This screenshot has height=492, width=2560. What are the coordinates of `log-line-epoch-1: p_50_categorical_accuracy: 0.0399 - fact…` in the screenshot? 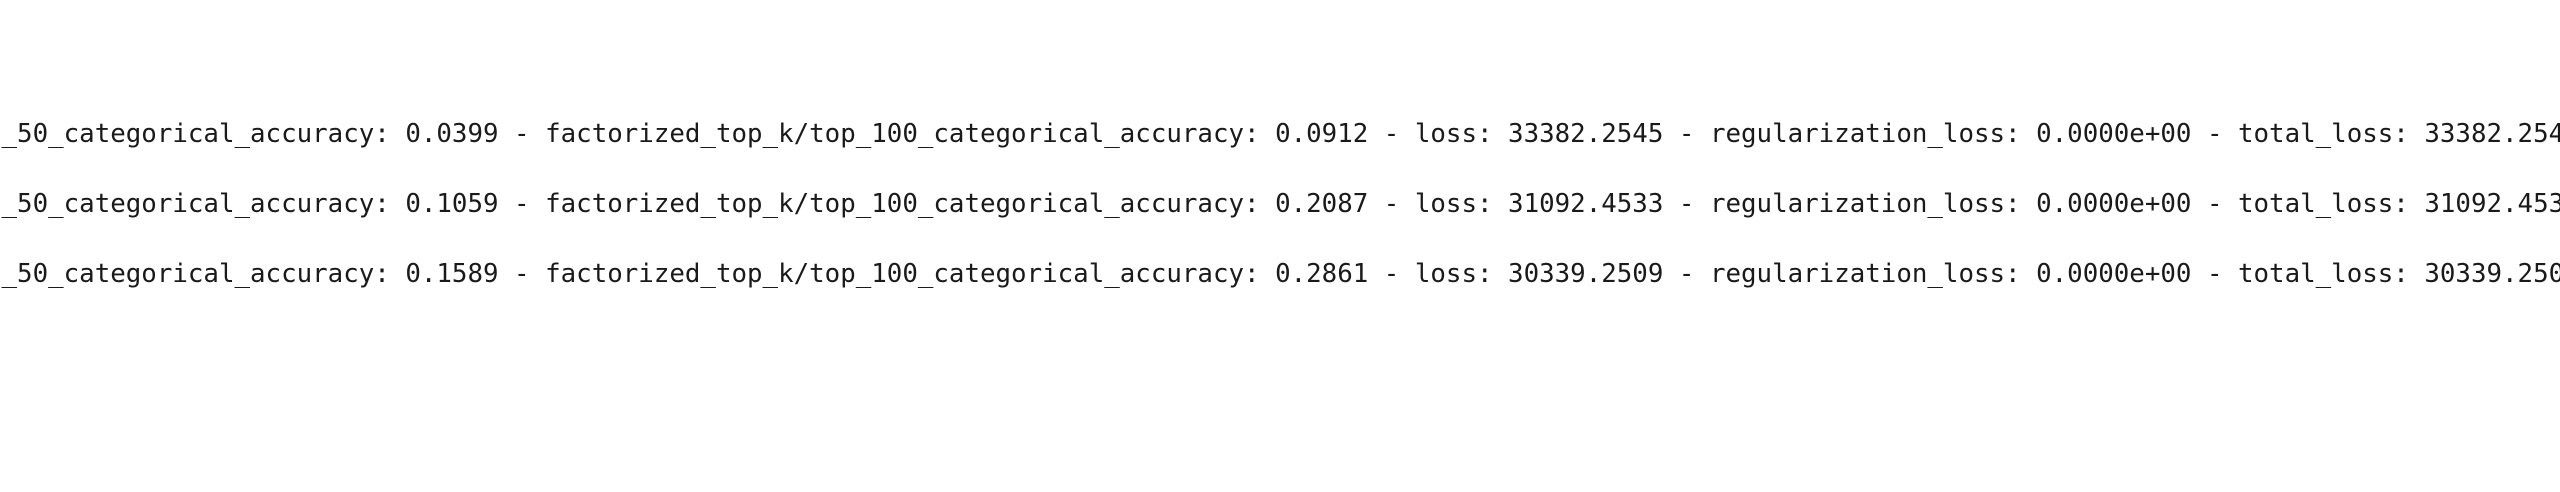 It's located at (1280, 134).